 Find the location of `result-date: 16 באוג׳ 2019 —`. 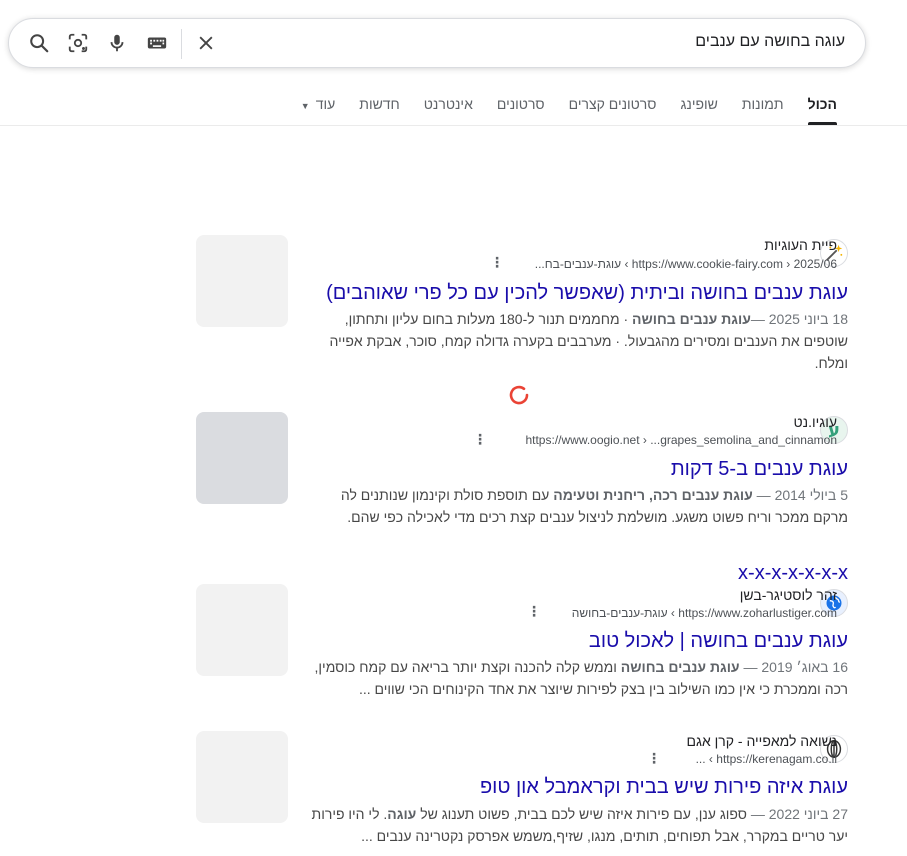

result-date: 16 באוג׳ 2019 — is located at coordinates (795, 667).